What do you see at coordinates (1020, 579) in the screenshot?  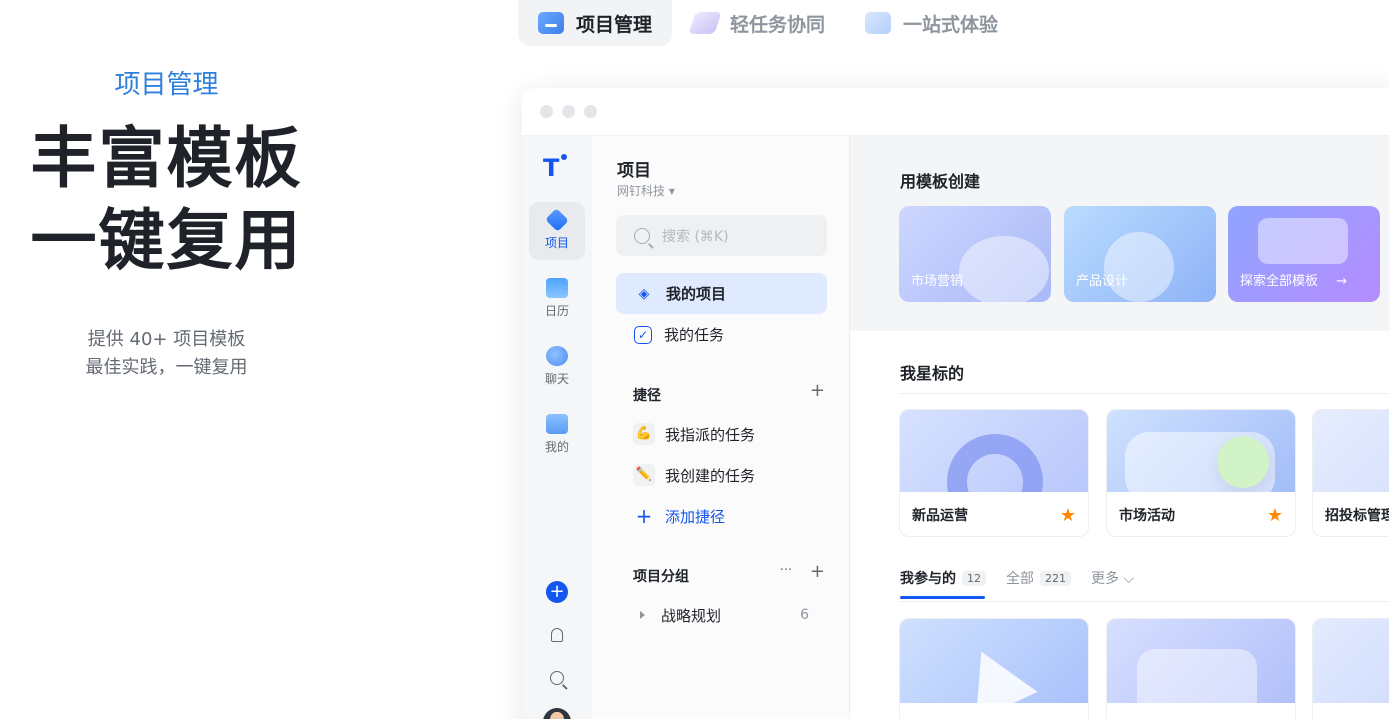 I see `tab-label: 全部` at bounding box center [1020, 579].